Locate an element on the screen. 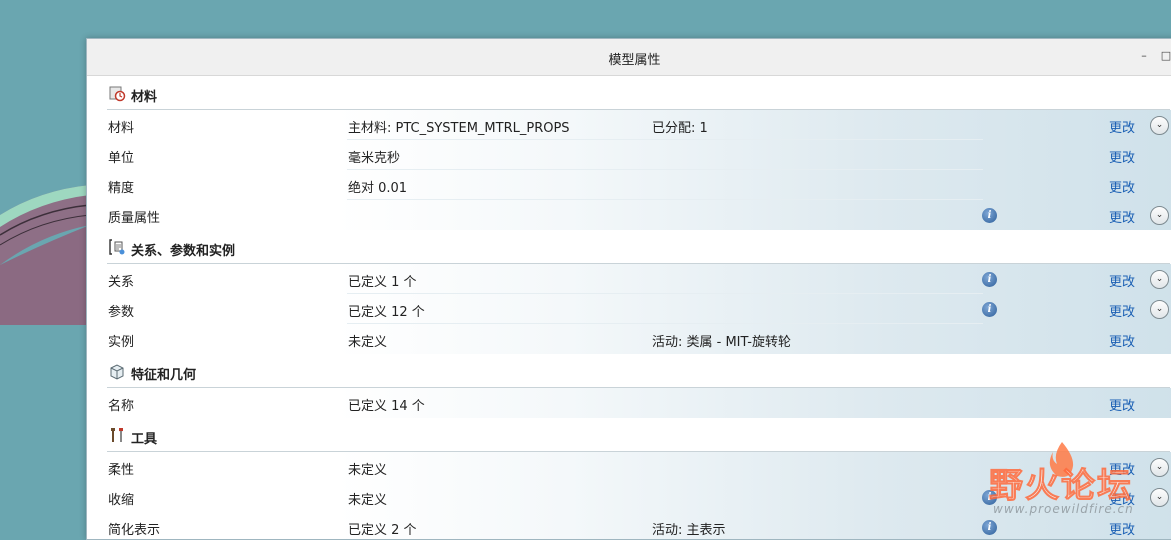 This screenshot has height=540, width=1171. section-title-materials: 材料 is located at coordinates (144, 97).